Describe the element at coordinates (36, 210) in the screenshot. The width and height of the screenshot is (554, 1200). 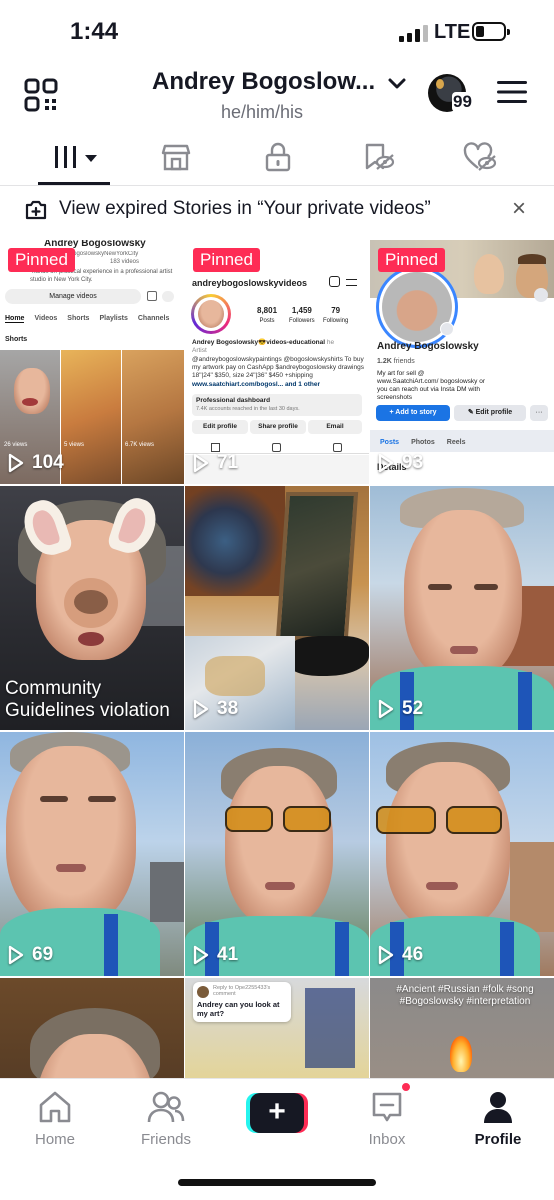
I see `add-story-icon` at that location.